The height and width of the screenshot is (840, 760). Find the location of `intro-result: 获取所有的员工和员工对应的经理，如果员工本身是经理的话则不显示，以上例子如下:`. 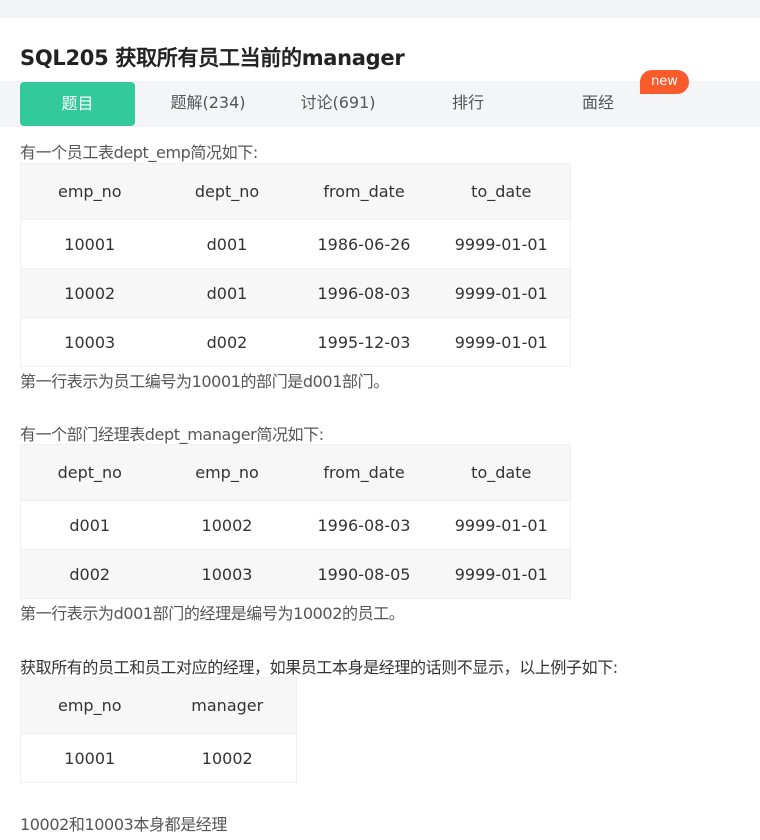

intro-result: 获取所有的员工和员工对应的经理，如果员工本身是经理的话则不显示，以上例子如下: is located at coordinates (319, 667).